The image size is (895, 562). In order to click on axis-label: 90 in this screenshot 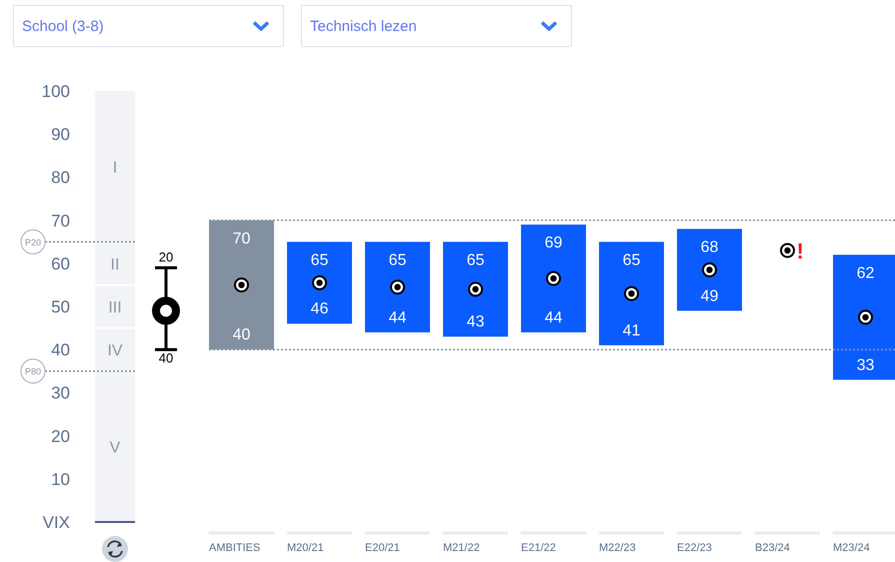, I will do `click(60, 134)`.